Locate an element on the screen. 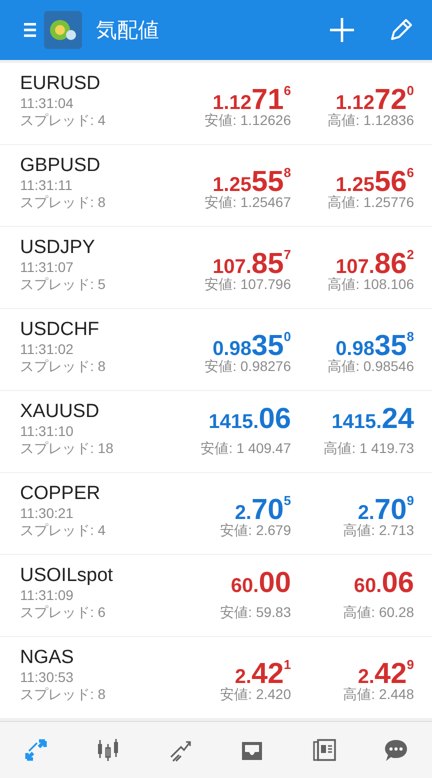 The height and width of the screenshot is (778, 432). low-price: 安値: 2.420 is located at coordinates (255, 694).